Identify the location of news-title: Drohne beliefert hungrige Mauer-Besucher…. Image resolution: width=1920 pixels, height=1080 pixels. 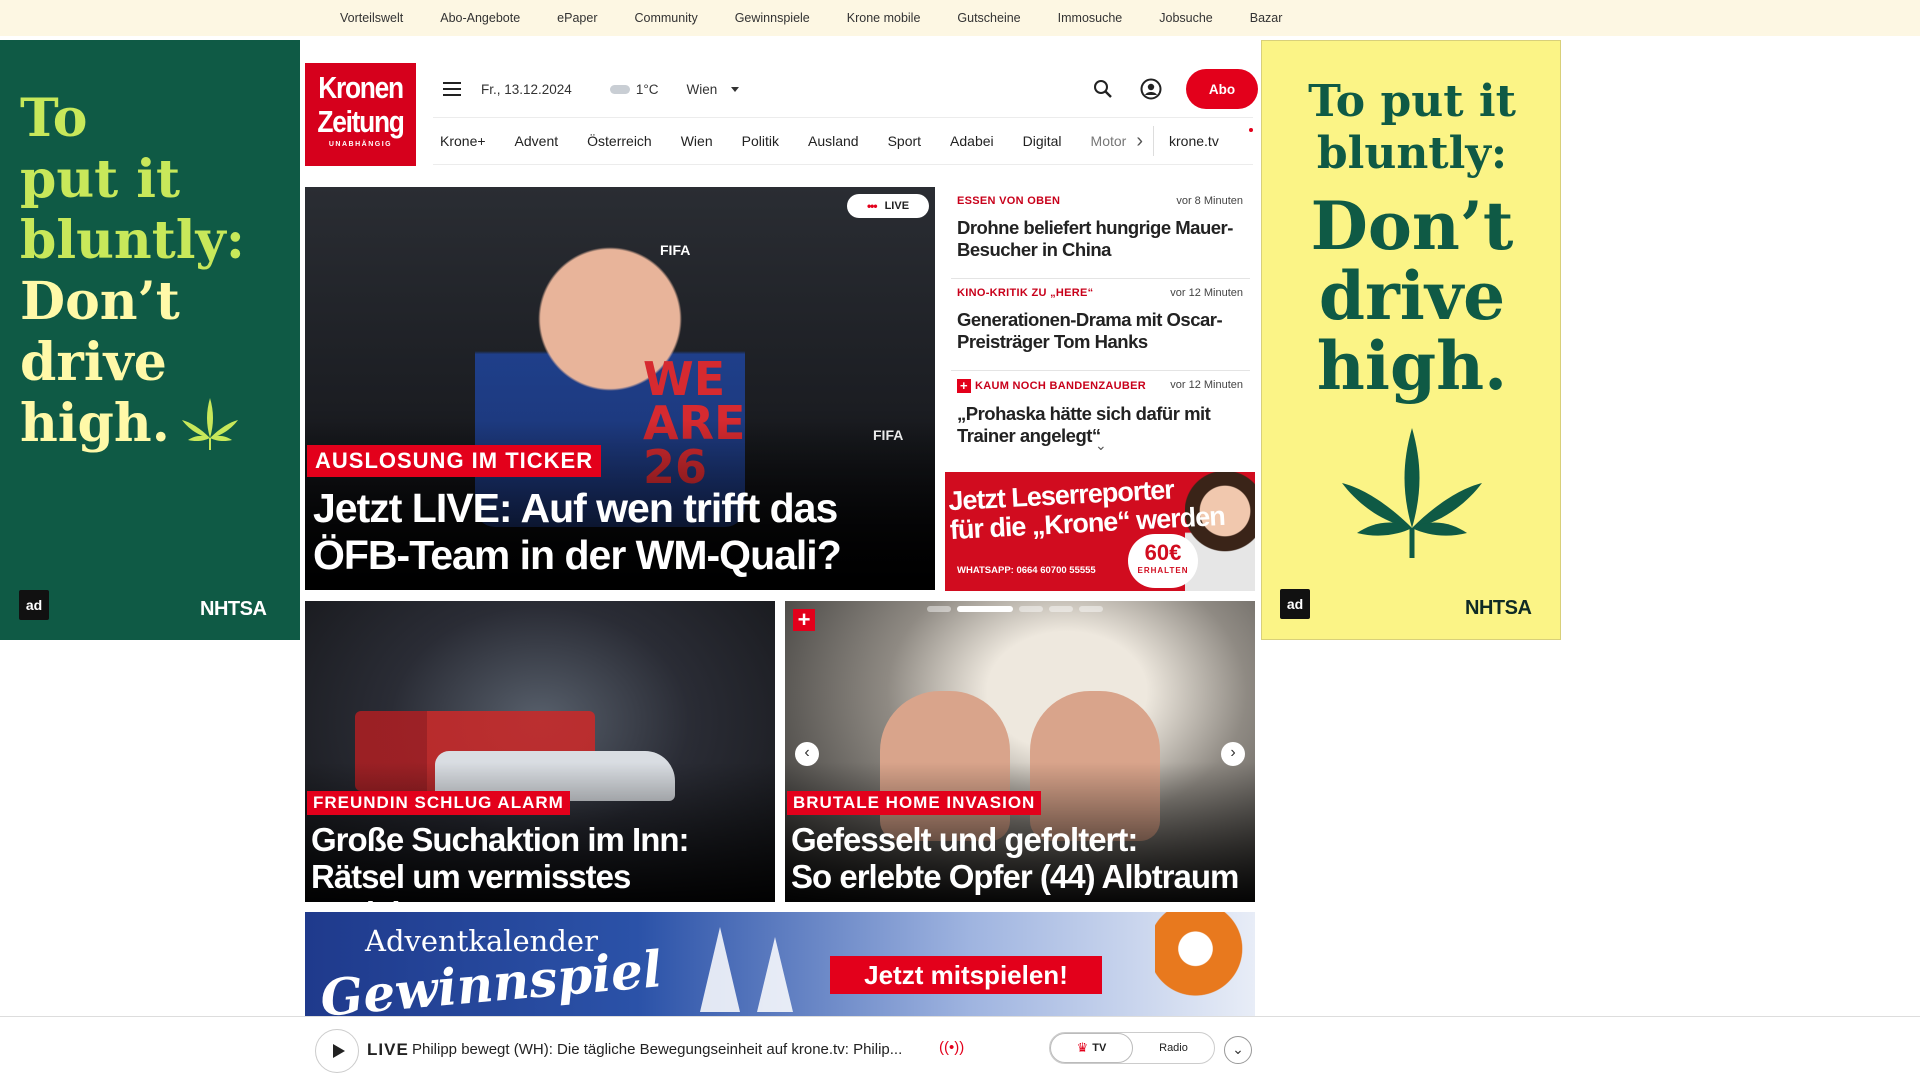
(1100, 239).